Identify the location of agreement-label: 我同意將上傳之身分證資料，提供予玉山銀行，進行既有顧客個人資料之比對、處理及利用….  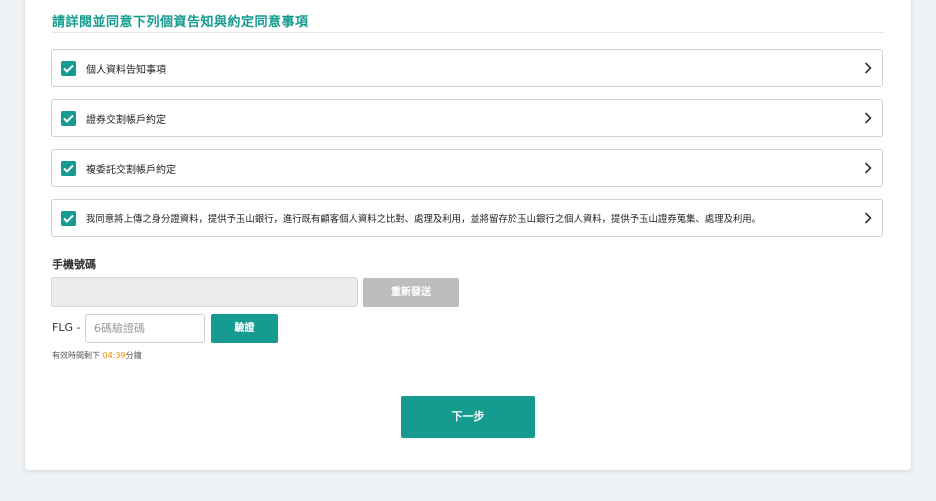
(424, 219).